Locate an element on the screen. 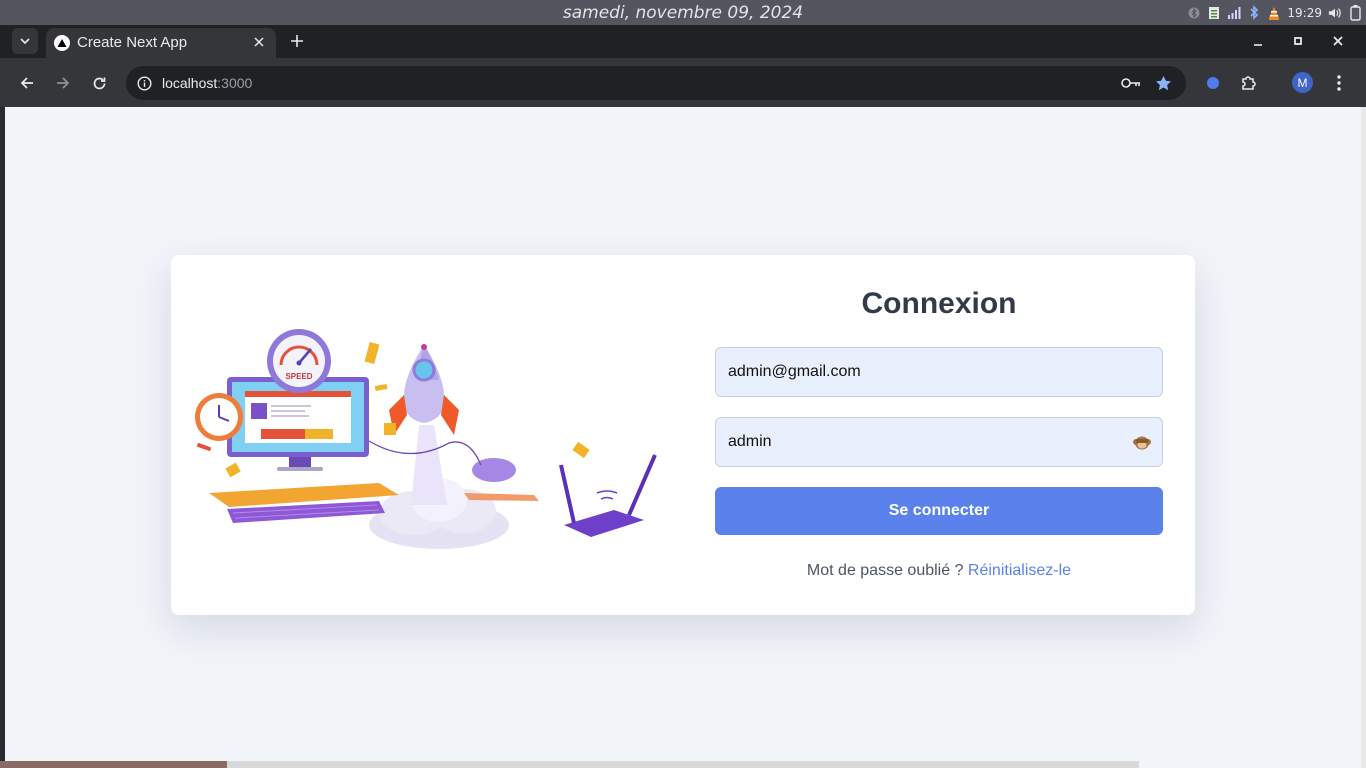  password-field is located at coordinates (939, 442).